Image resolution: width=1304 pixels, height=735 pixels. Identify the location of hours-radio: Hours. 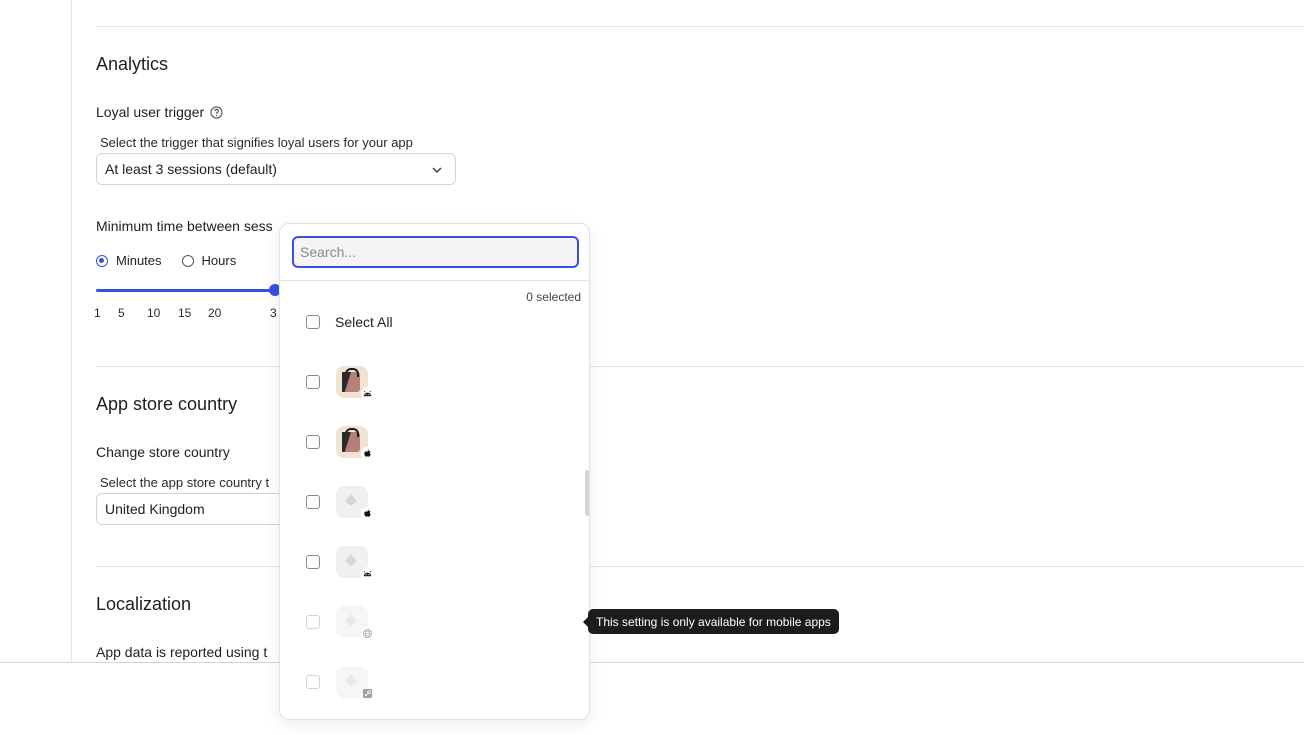
(209, 260).